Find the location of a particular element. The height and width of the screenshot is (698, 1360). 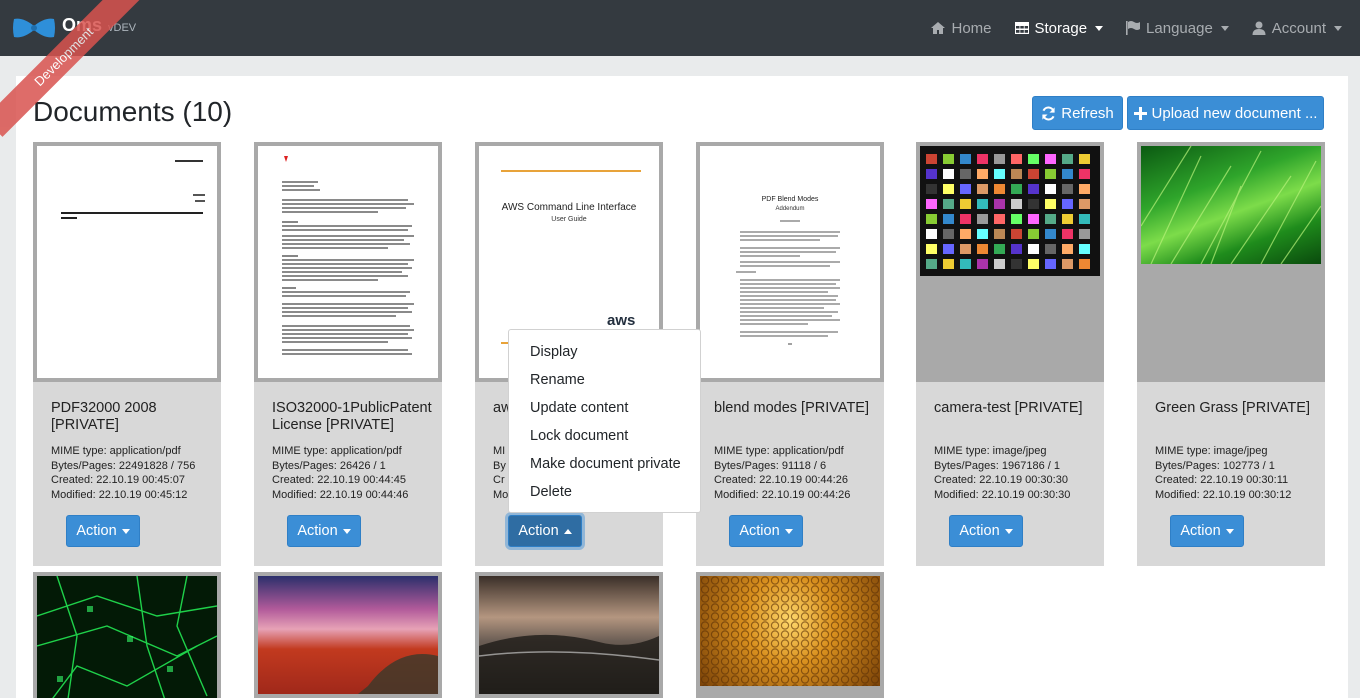

refresh-button: Refresh is located at coordinates (1077, 113).